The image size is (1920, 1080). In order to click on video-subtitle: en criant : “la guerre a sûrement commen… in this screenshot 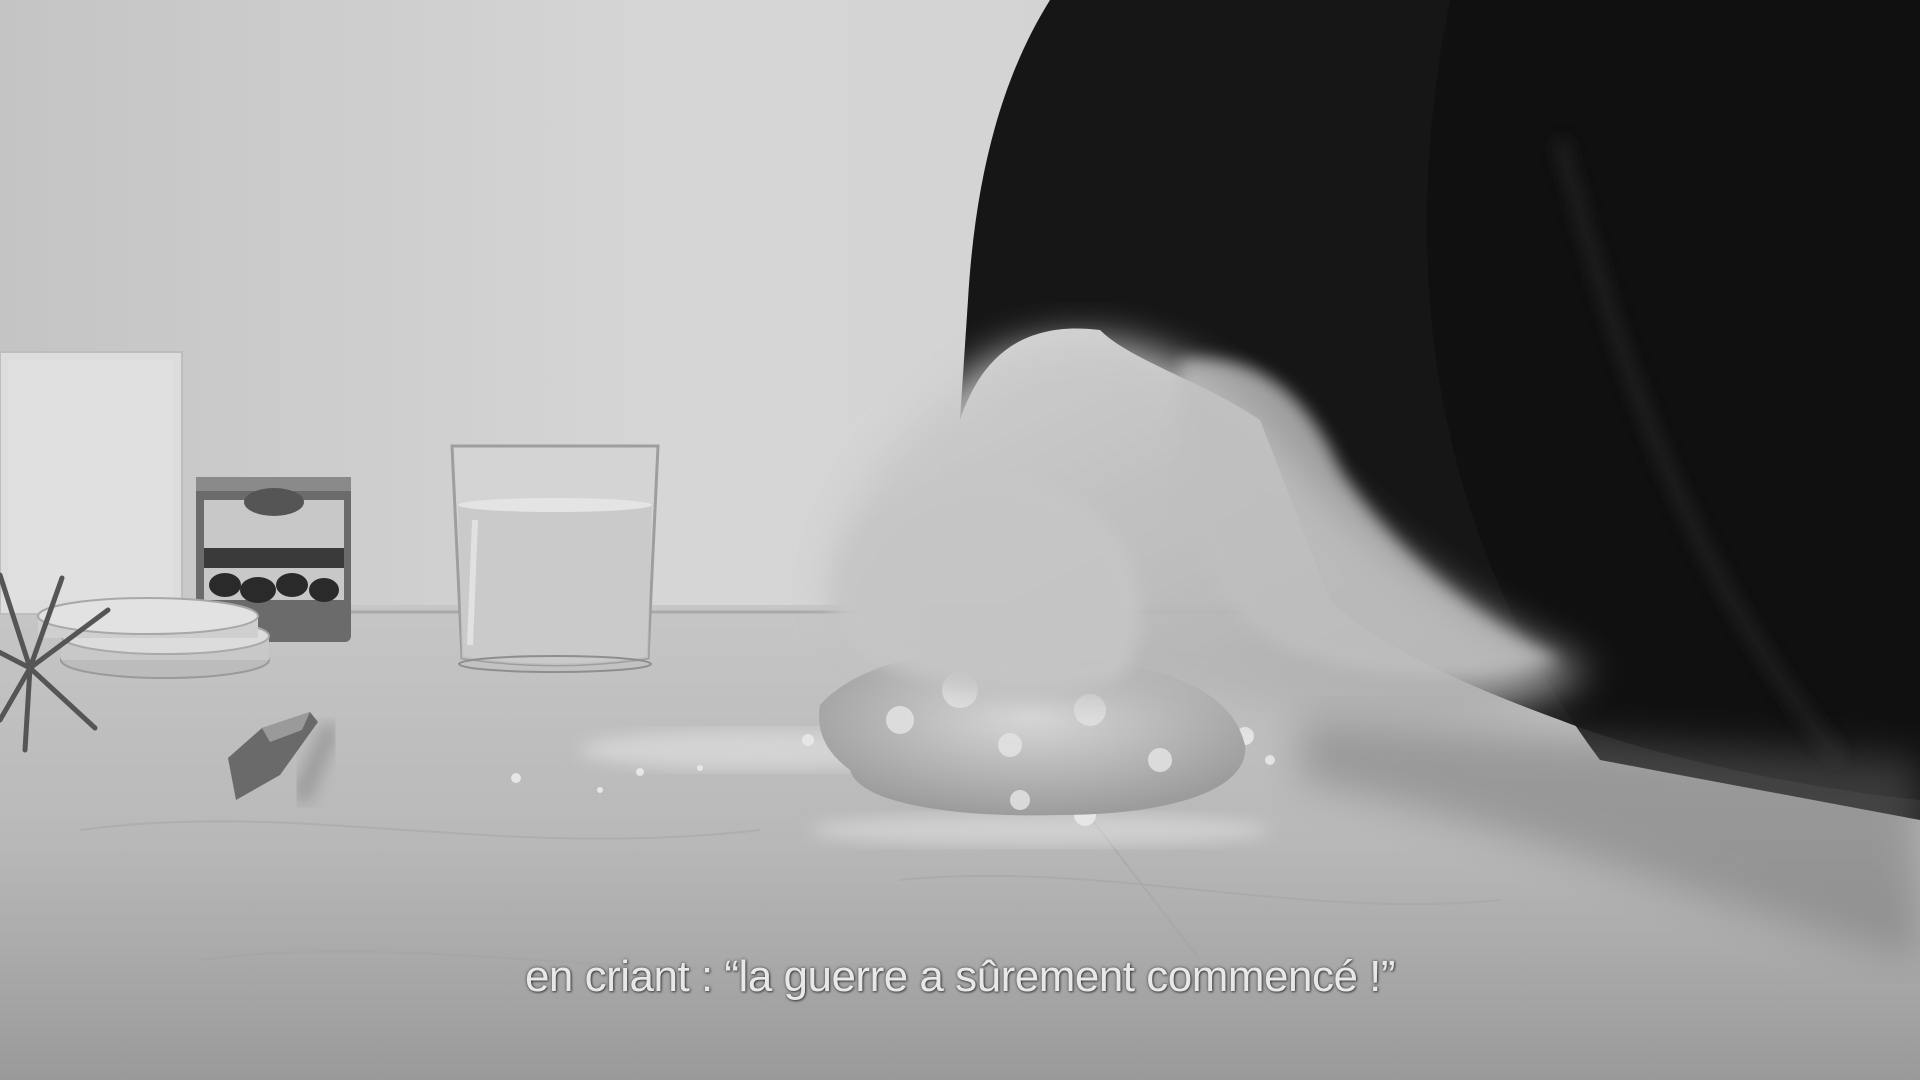, I will do `click(960, 976)`.